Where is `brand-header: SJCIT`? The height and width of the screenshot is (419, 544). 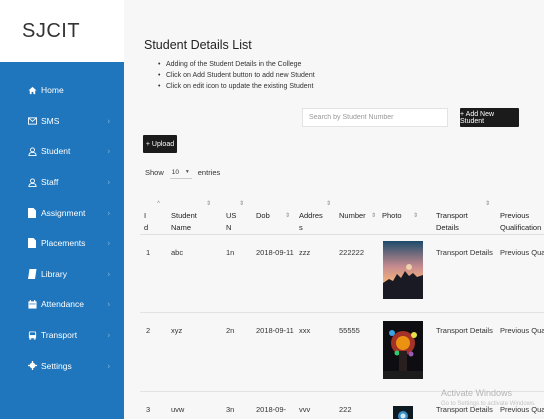 brand-header: SJCIT is located at coordinates (62, 31).